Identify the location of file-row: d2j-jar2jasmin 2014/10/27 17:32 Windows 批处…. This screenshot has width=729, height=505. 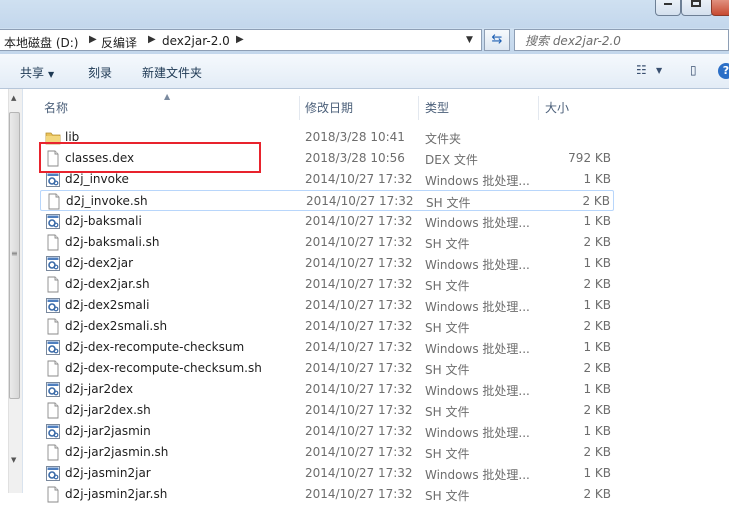
(327, 431).